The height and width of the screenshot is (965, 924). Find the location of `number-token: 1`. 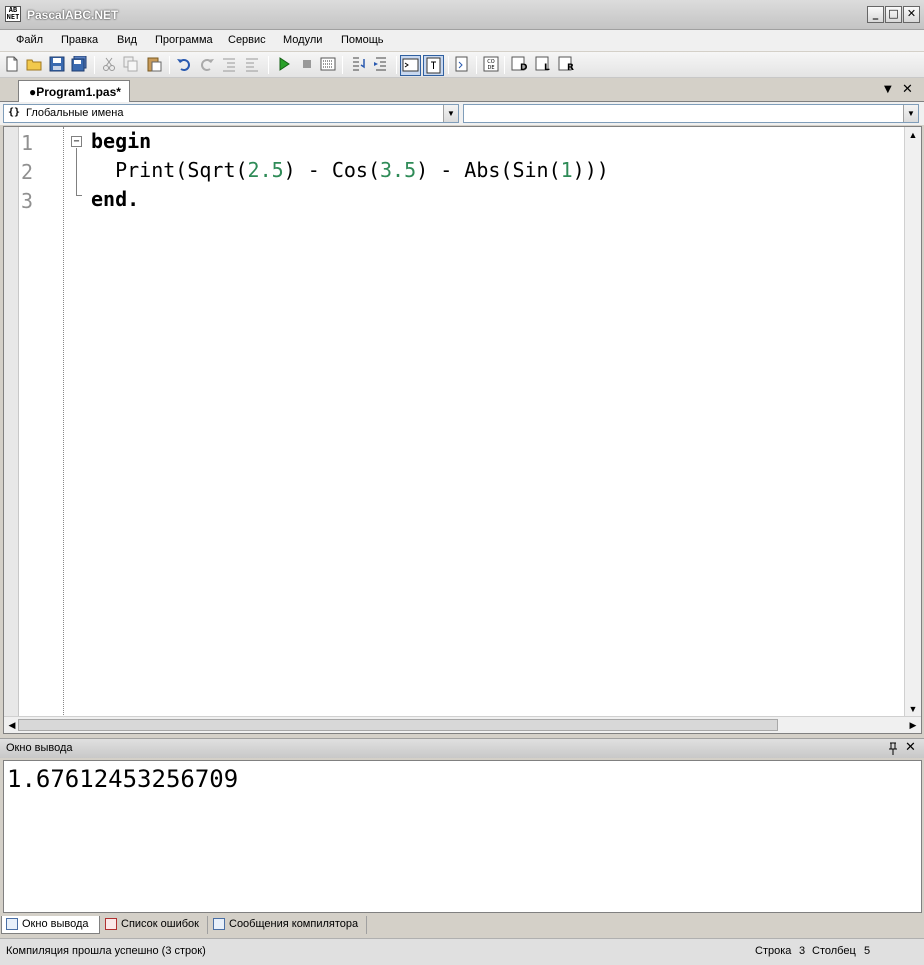

number-token: 1 is located at coordinates (566, 170).